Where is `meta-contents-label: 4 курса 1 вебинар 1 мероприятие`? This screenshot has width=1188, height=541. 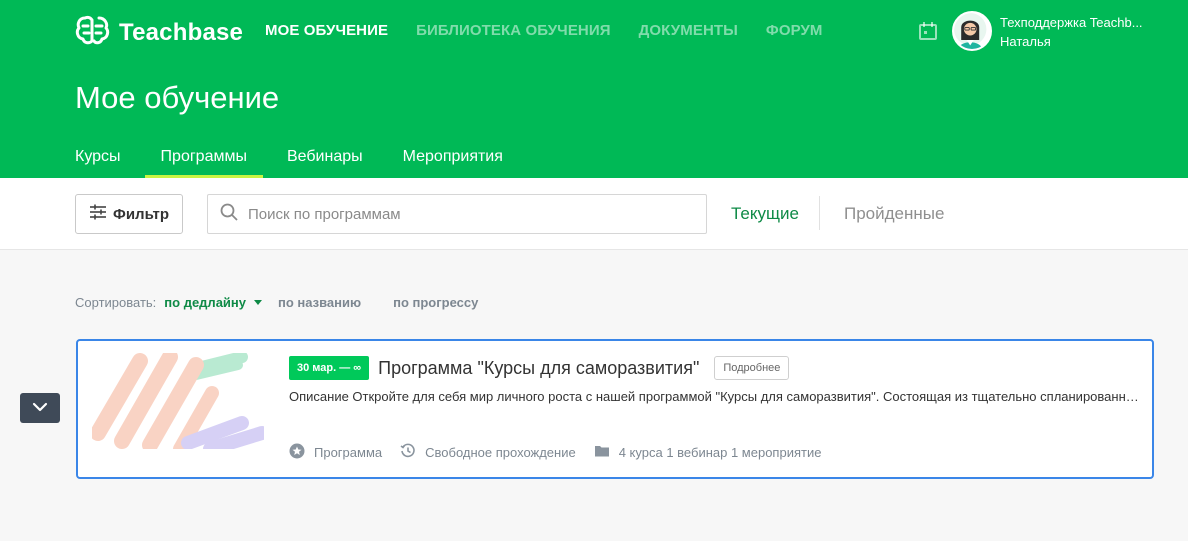
meta-contents-label: 4 курса 1 вебинар 1 мероприятие is located at coordinates (720, 452).